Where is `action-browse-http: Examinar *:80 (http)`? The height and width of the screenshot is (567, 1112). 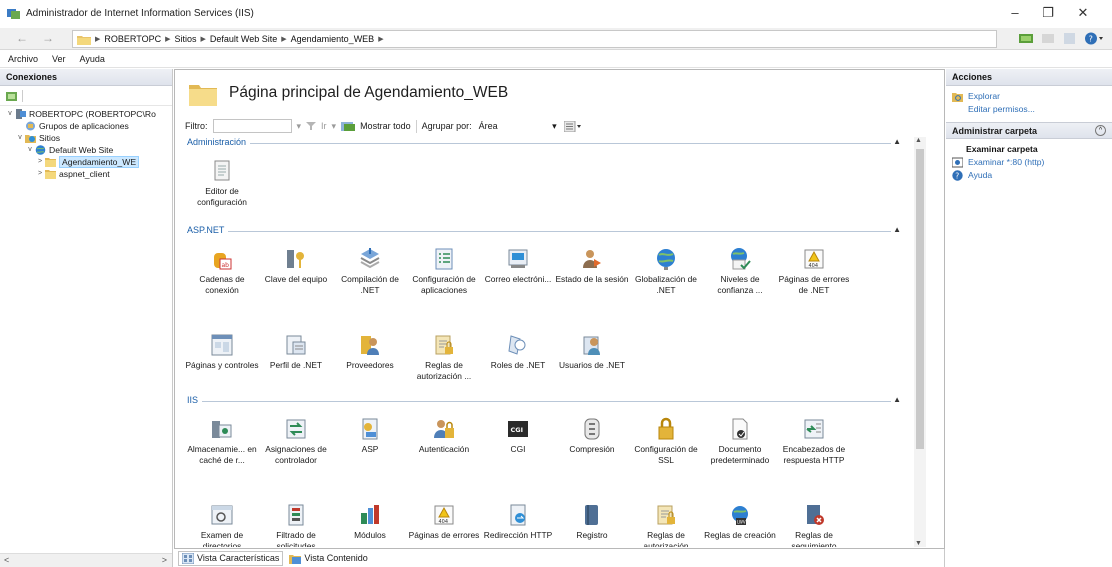
action-browse-http: Examinar *:80 (http) is located at coordinates (1032, 162).